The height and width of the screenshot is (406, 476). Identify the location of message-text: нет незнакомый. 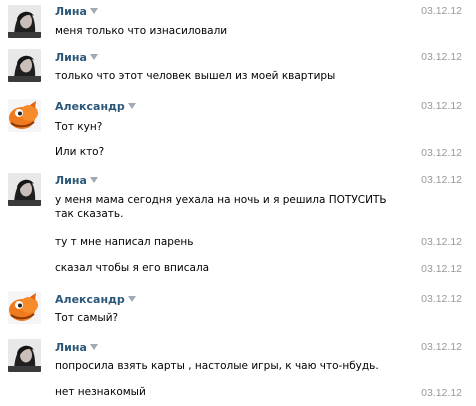
(100, 392).